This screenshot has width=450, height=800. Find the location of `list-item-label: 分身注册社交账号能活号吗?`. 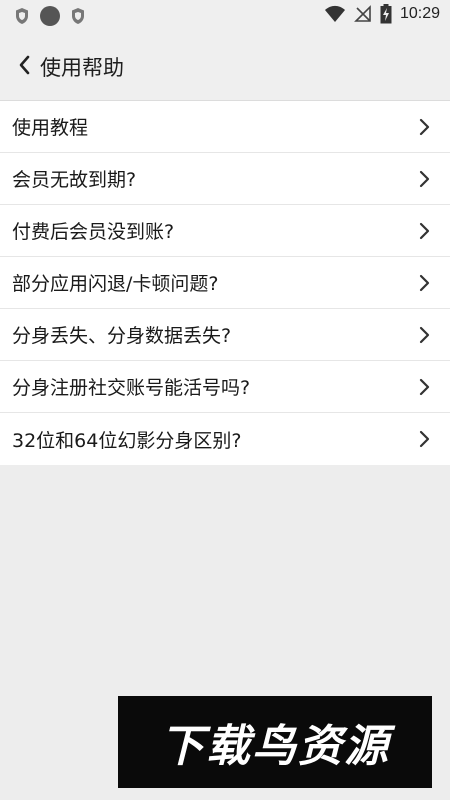

list-item-label: 分身注册社交账号能活号吗? is located at coordinates (131, 388).